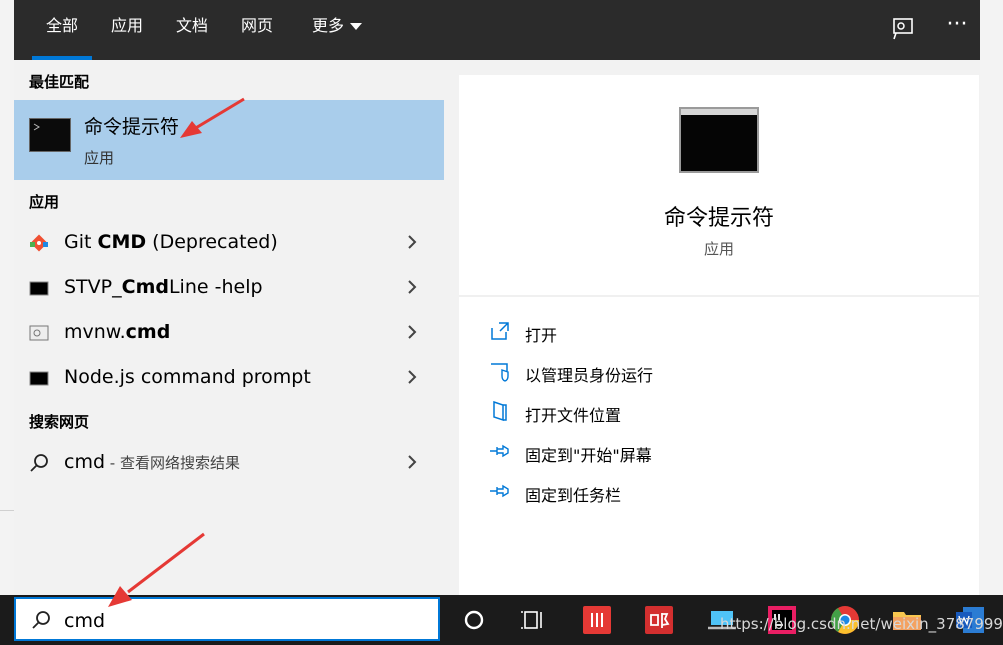  What do you see at coordinates (145, 287) in the screenshot?
I see `app-label-match: Cmd` at bounding box center [145, 287].